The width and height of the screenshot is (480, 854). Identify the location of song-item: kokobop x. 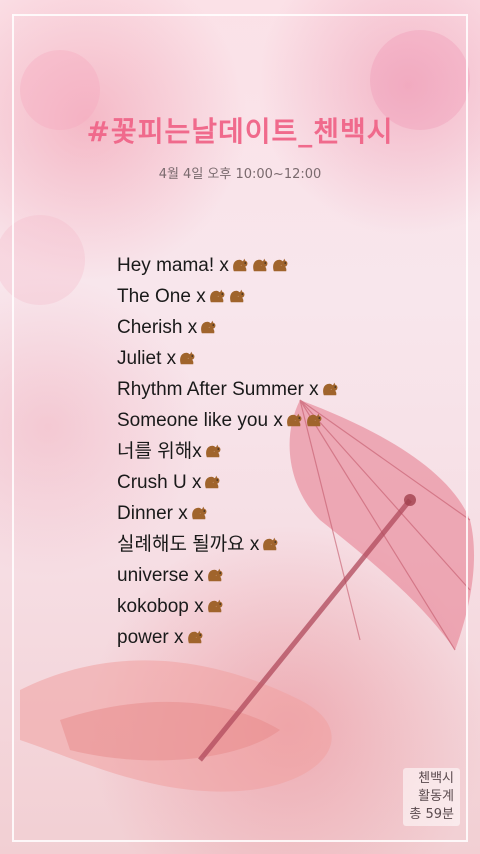
(228, 606).